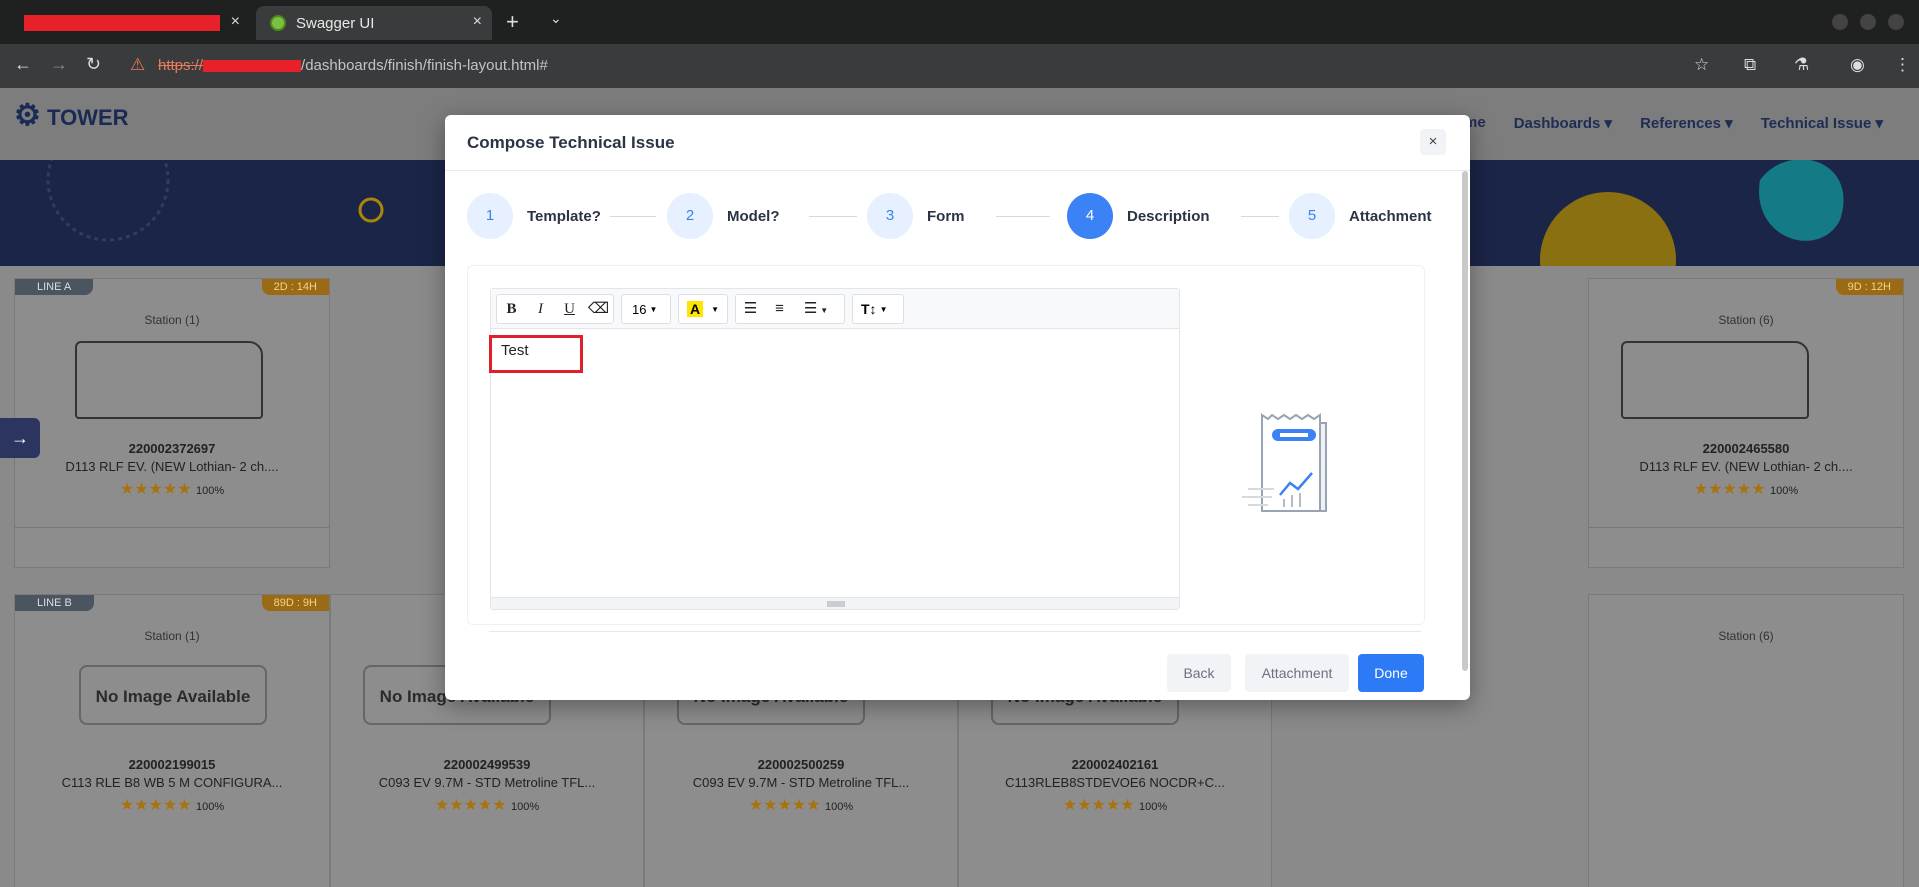 This screenshot has height=887, width=1919. I want to click on step-template: 1 Template?, so click(534, 216).